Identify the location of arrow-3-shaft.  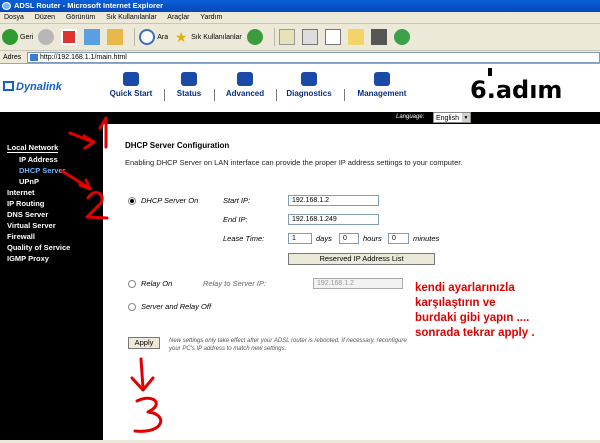
(142, 373).